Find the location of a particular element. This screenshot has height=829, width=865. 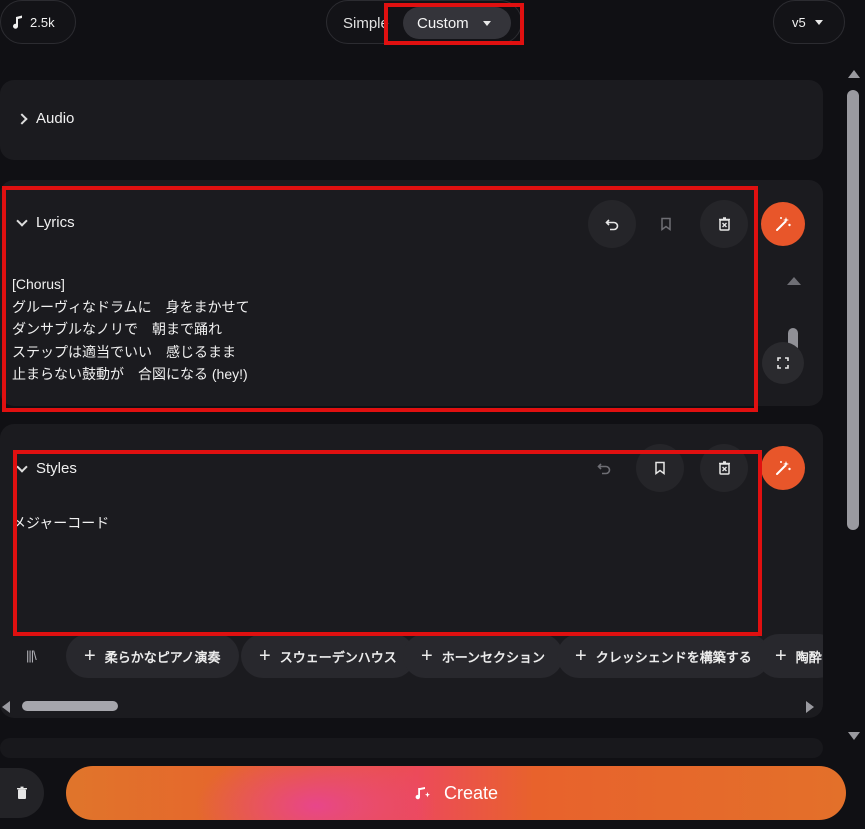

lyrics-toggle: Lyrics is located at coordinates (45, 222).